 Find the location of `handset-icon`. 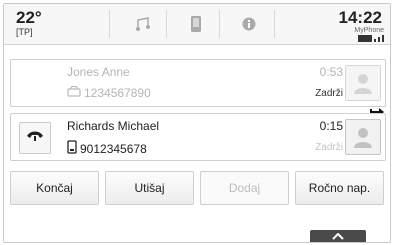

handset-icon is located at coordinates (35, 138).